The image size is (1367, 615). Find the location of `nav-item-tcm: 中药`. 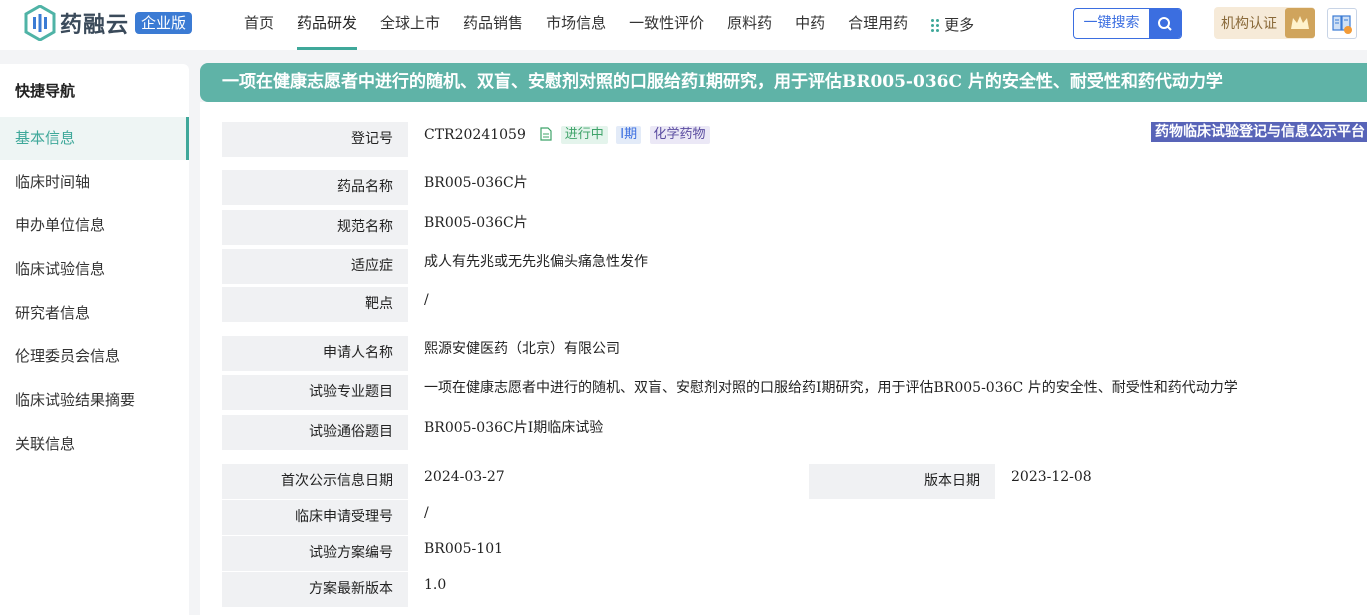

nav-item-tcm: 中药 is located at coordinates (810, 25).